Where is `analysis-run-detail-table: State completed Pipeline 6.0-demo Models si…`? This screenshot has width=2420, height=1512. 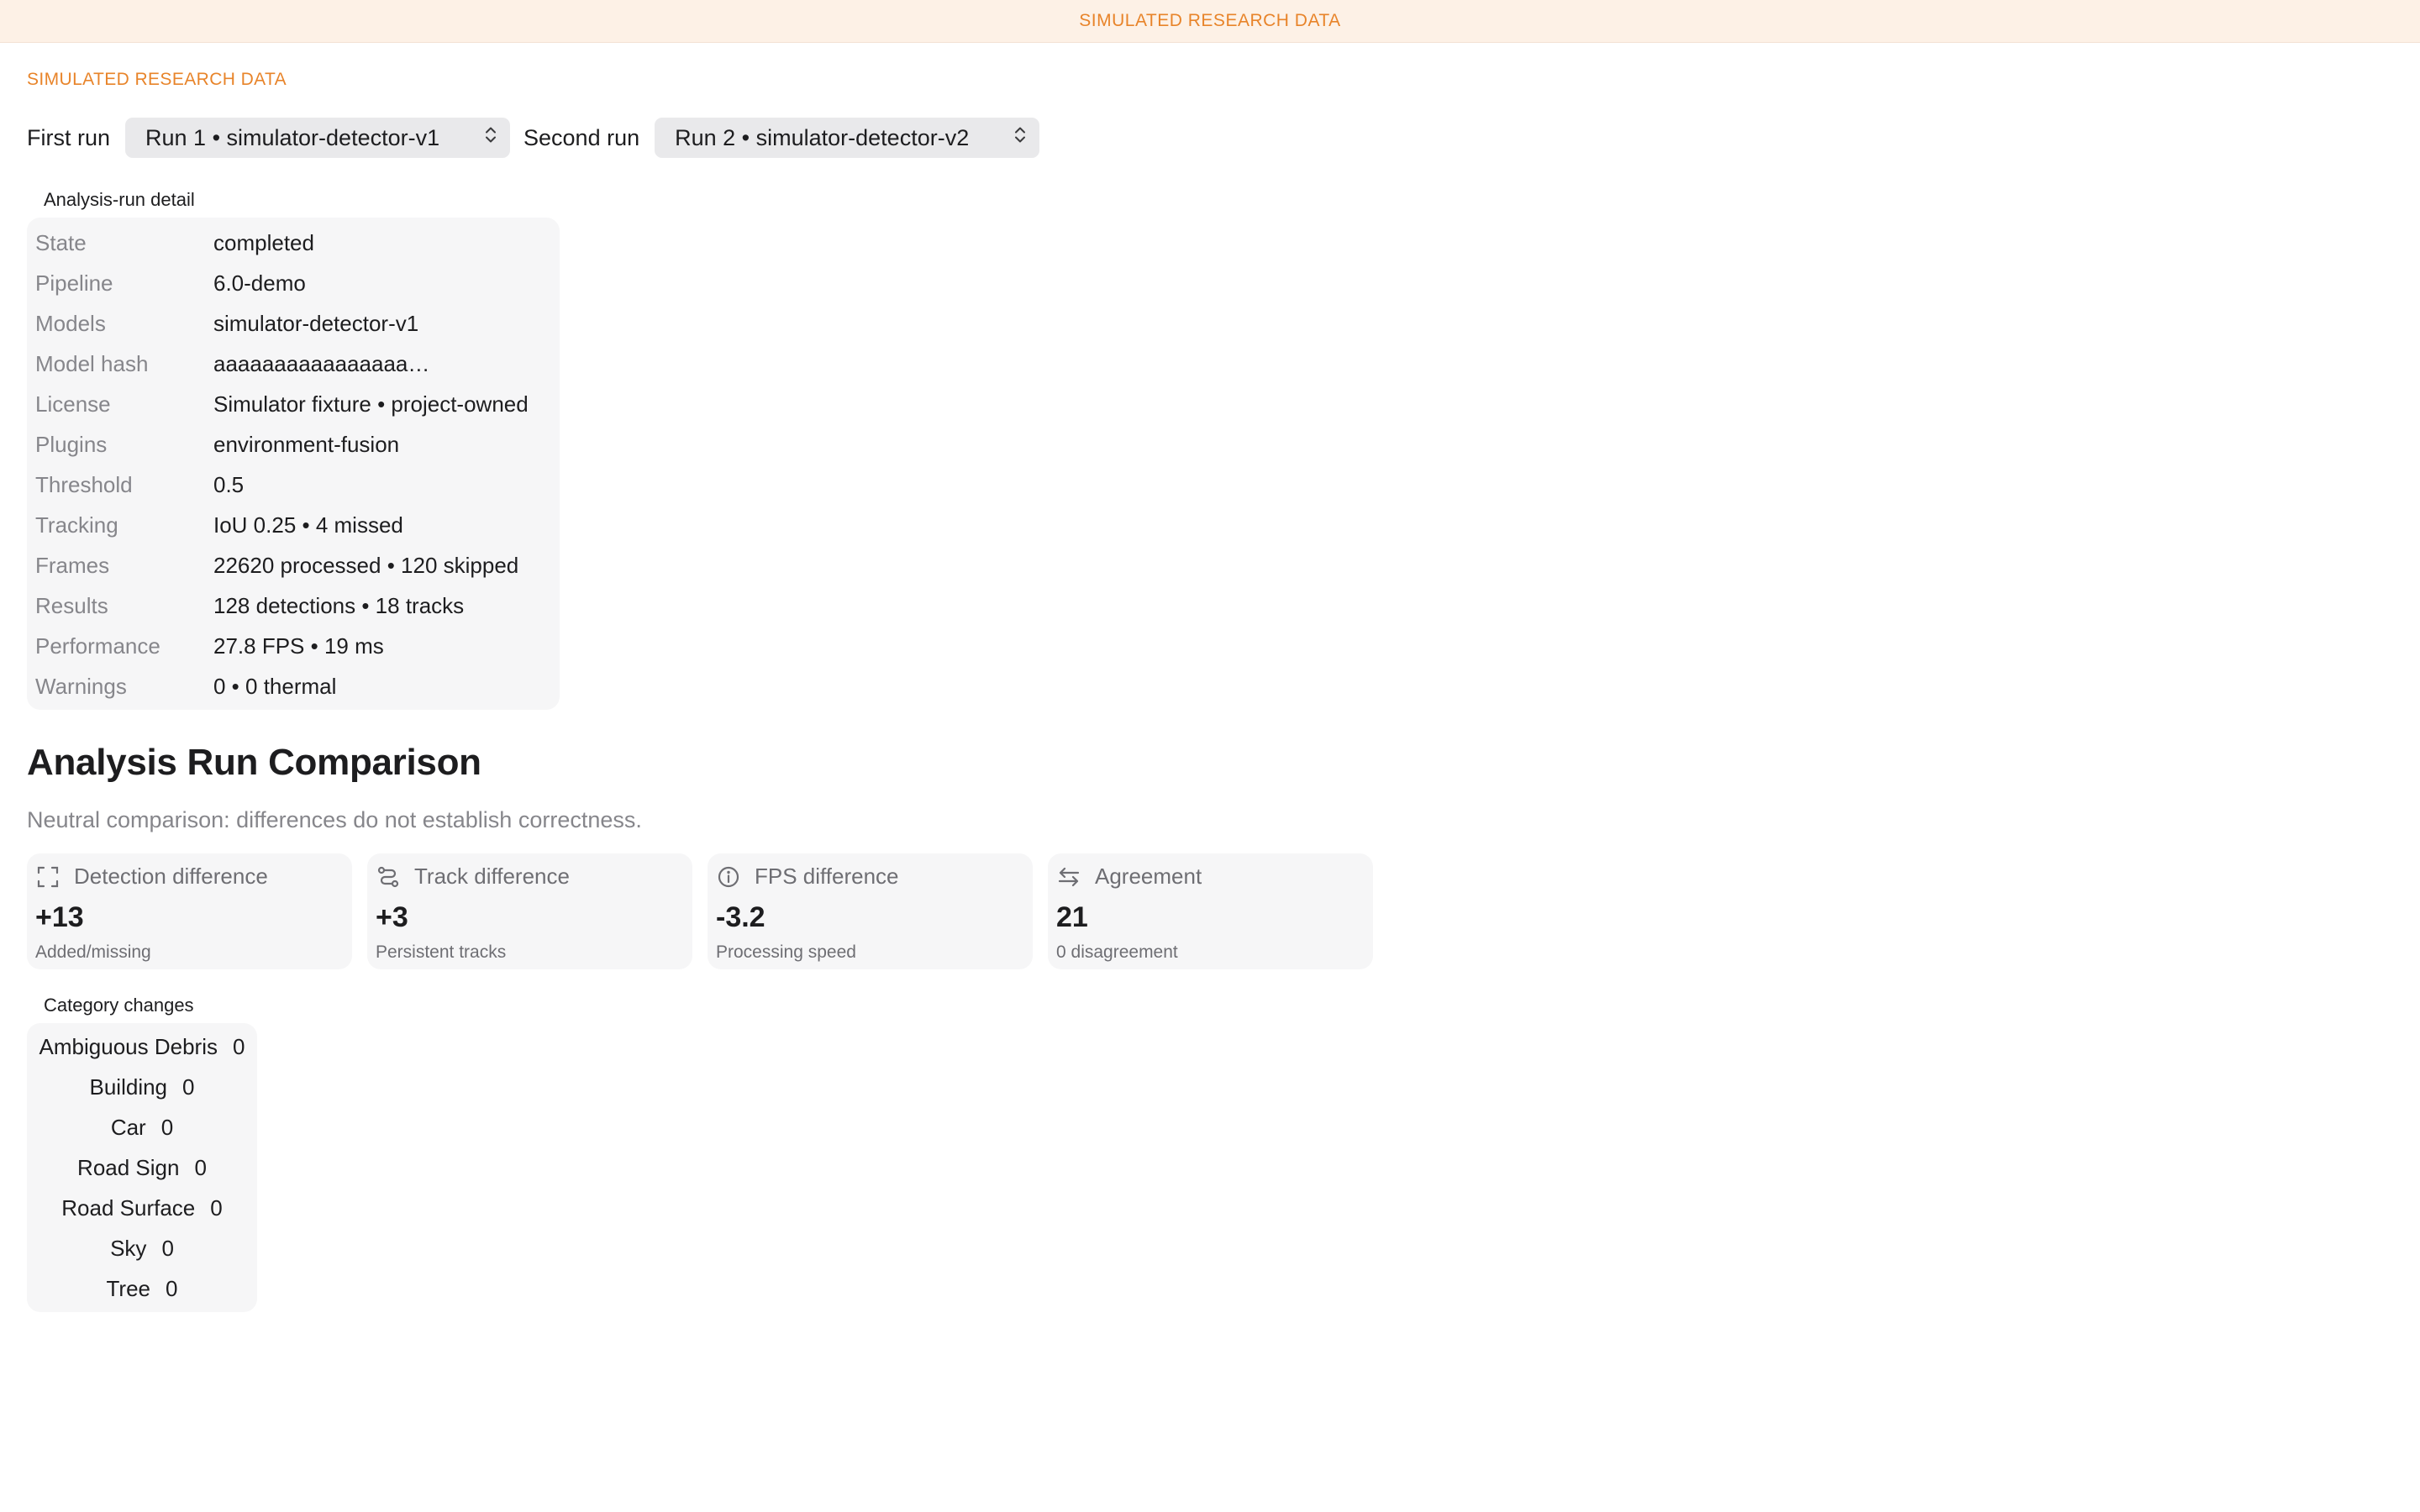 analysis-run-detail-table: State completed Pipeline 6.0-demo Models si… is located at coordinates (293, 464).